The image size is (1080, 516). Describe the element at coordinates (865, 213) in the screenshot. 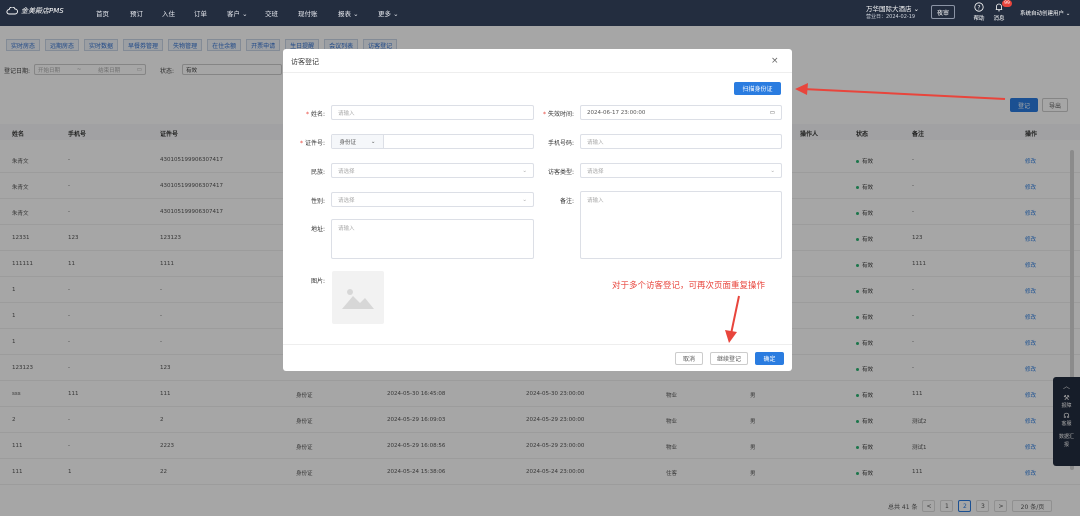

I see `annotation-arrows` at that location.